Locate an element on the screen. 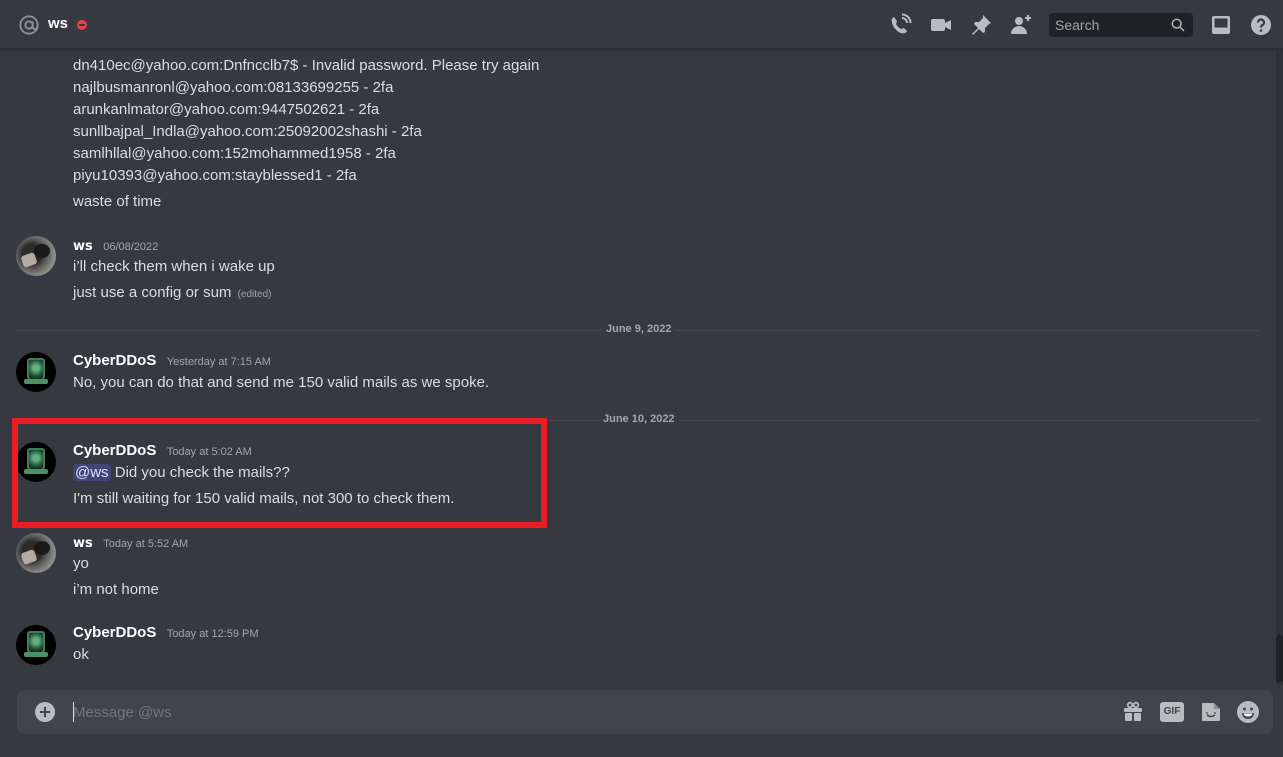 This screenshot has height=757, width=1283. scrollbar-thumb is located at coordinates (1279, 659).